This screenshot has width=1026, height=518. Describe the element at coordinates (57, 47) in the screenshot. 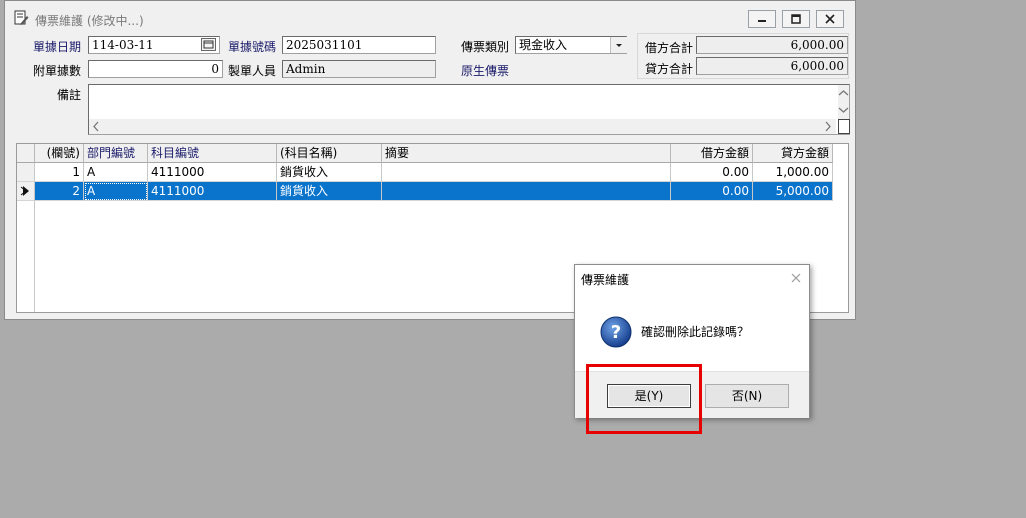

I see `doc-date-label: 單據日期` at that location.